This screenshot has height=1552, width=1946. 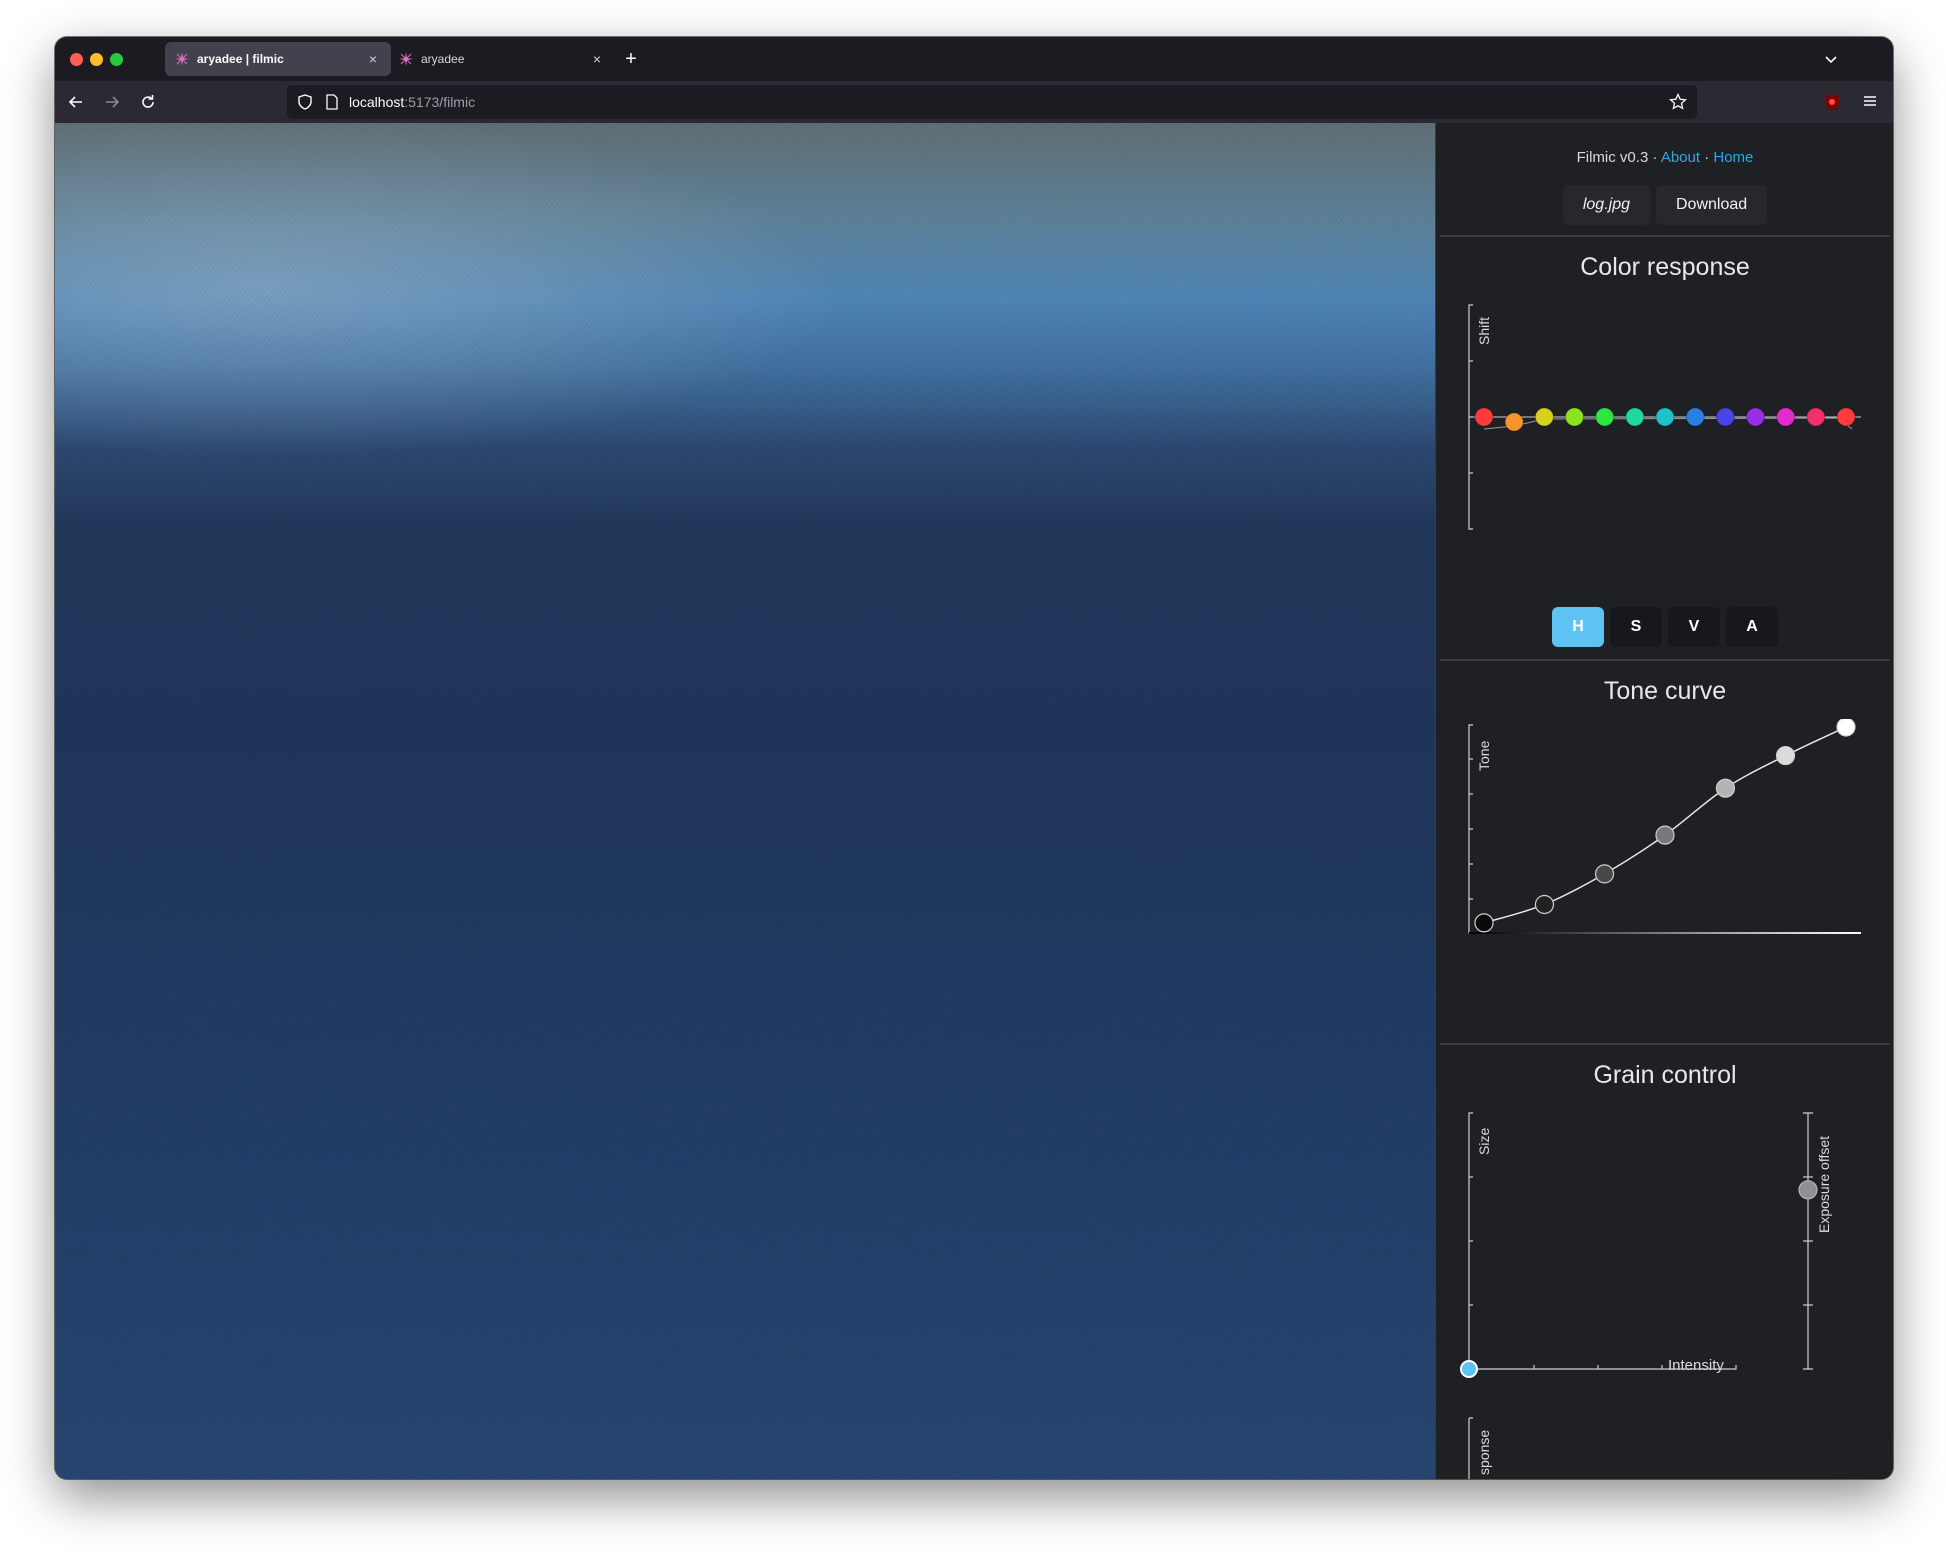 I want to click on color-response-title: Color response, so click(x=1665, y=267).